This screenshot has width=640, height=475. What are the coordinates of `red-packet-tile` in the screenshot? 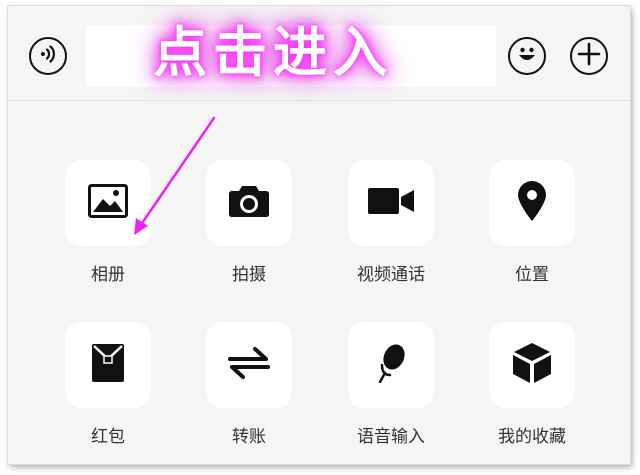 It's located at (108, 365).